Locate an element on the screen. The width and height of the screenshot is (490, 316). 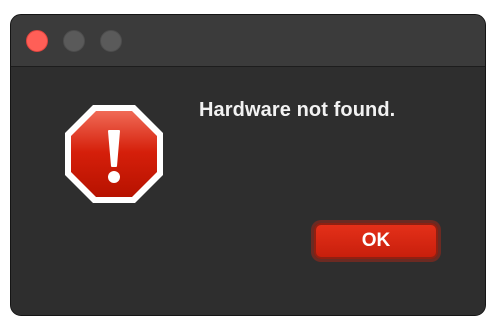
ok-button-label: OK is located at coordinates (376, 240).